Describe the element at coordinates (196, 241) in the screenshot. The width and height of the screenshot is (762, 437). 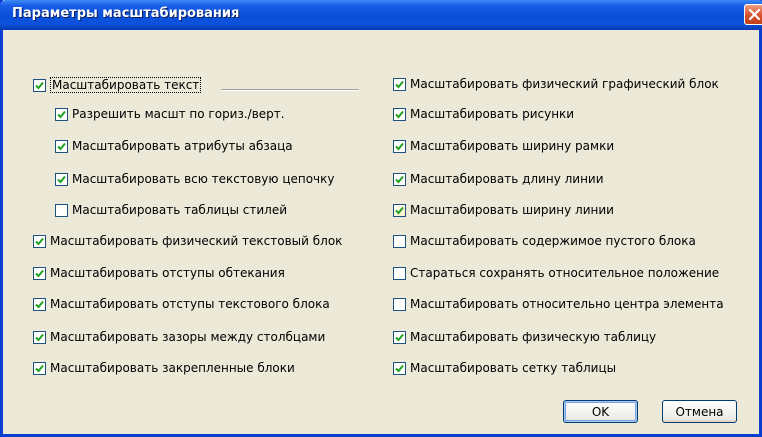
I see `checkbox-label: Масштабировать физический текстовый блок` at that location.